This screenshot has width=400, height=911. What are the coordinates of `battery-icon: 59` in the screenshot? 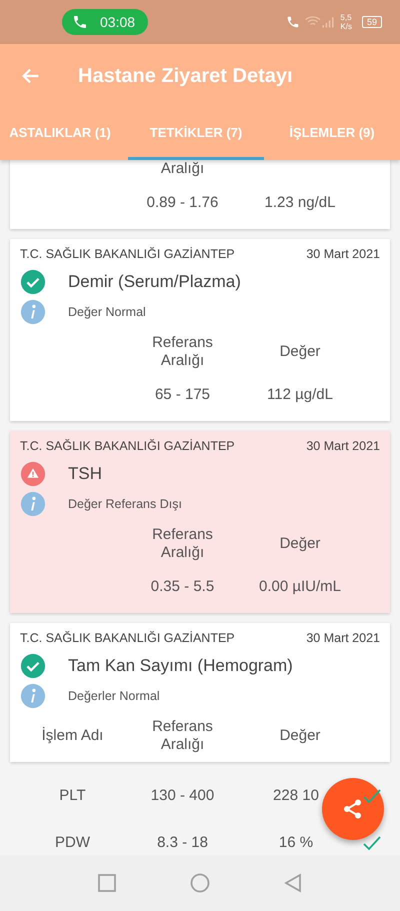 It's located at (372, 22).